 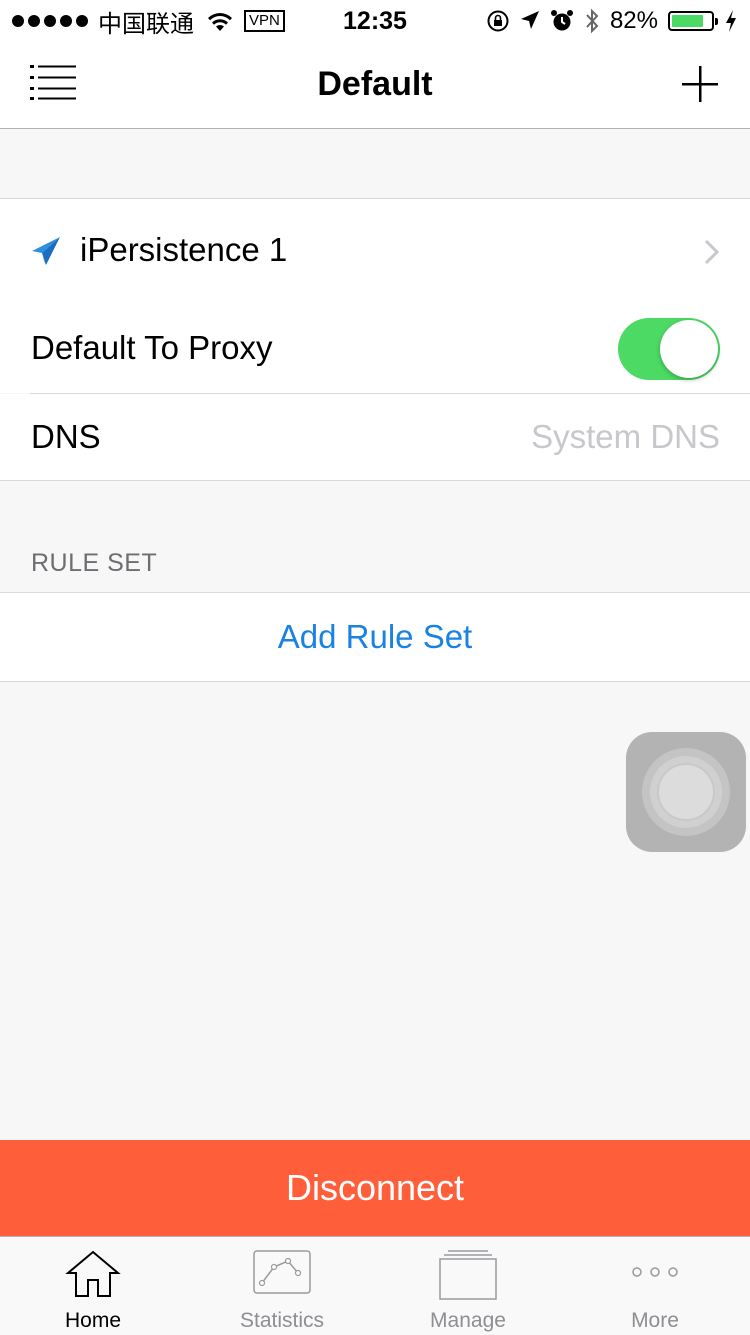 What do you see at coordinates (686, 792) in the screenshot?
I see `assistive-touch-button` at bounding box center [686, 792].